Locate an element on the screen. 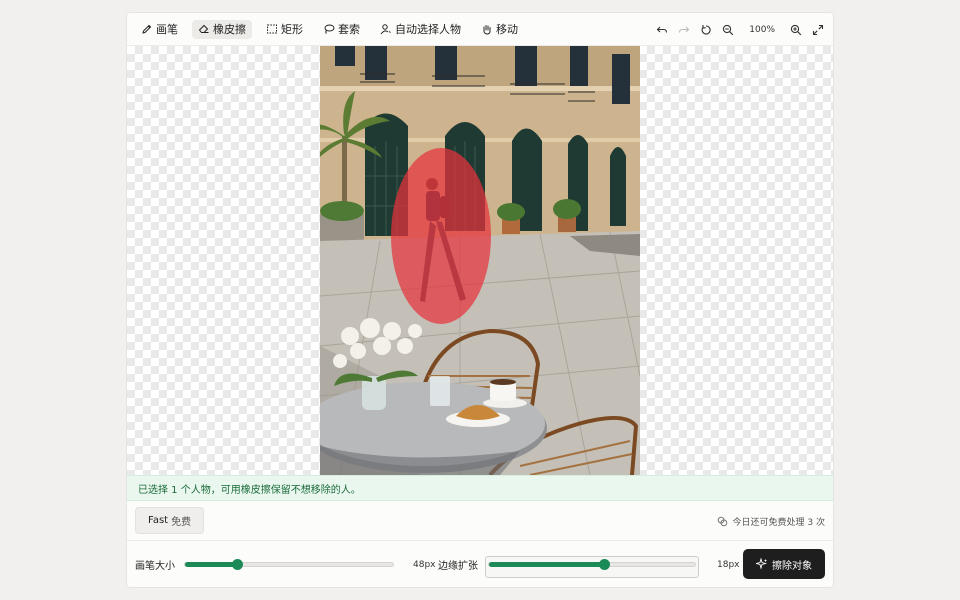 The height and width of the screenshot is (600, 960). edge-expand-value: 18px is located at coordinates (728, 564).